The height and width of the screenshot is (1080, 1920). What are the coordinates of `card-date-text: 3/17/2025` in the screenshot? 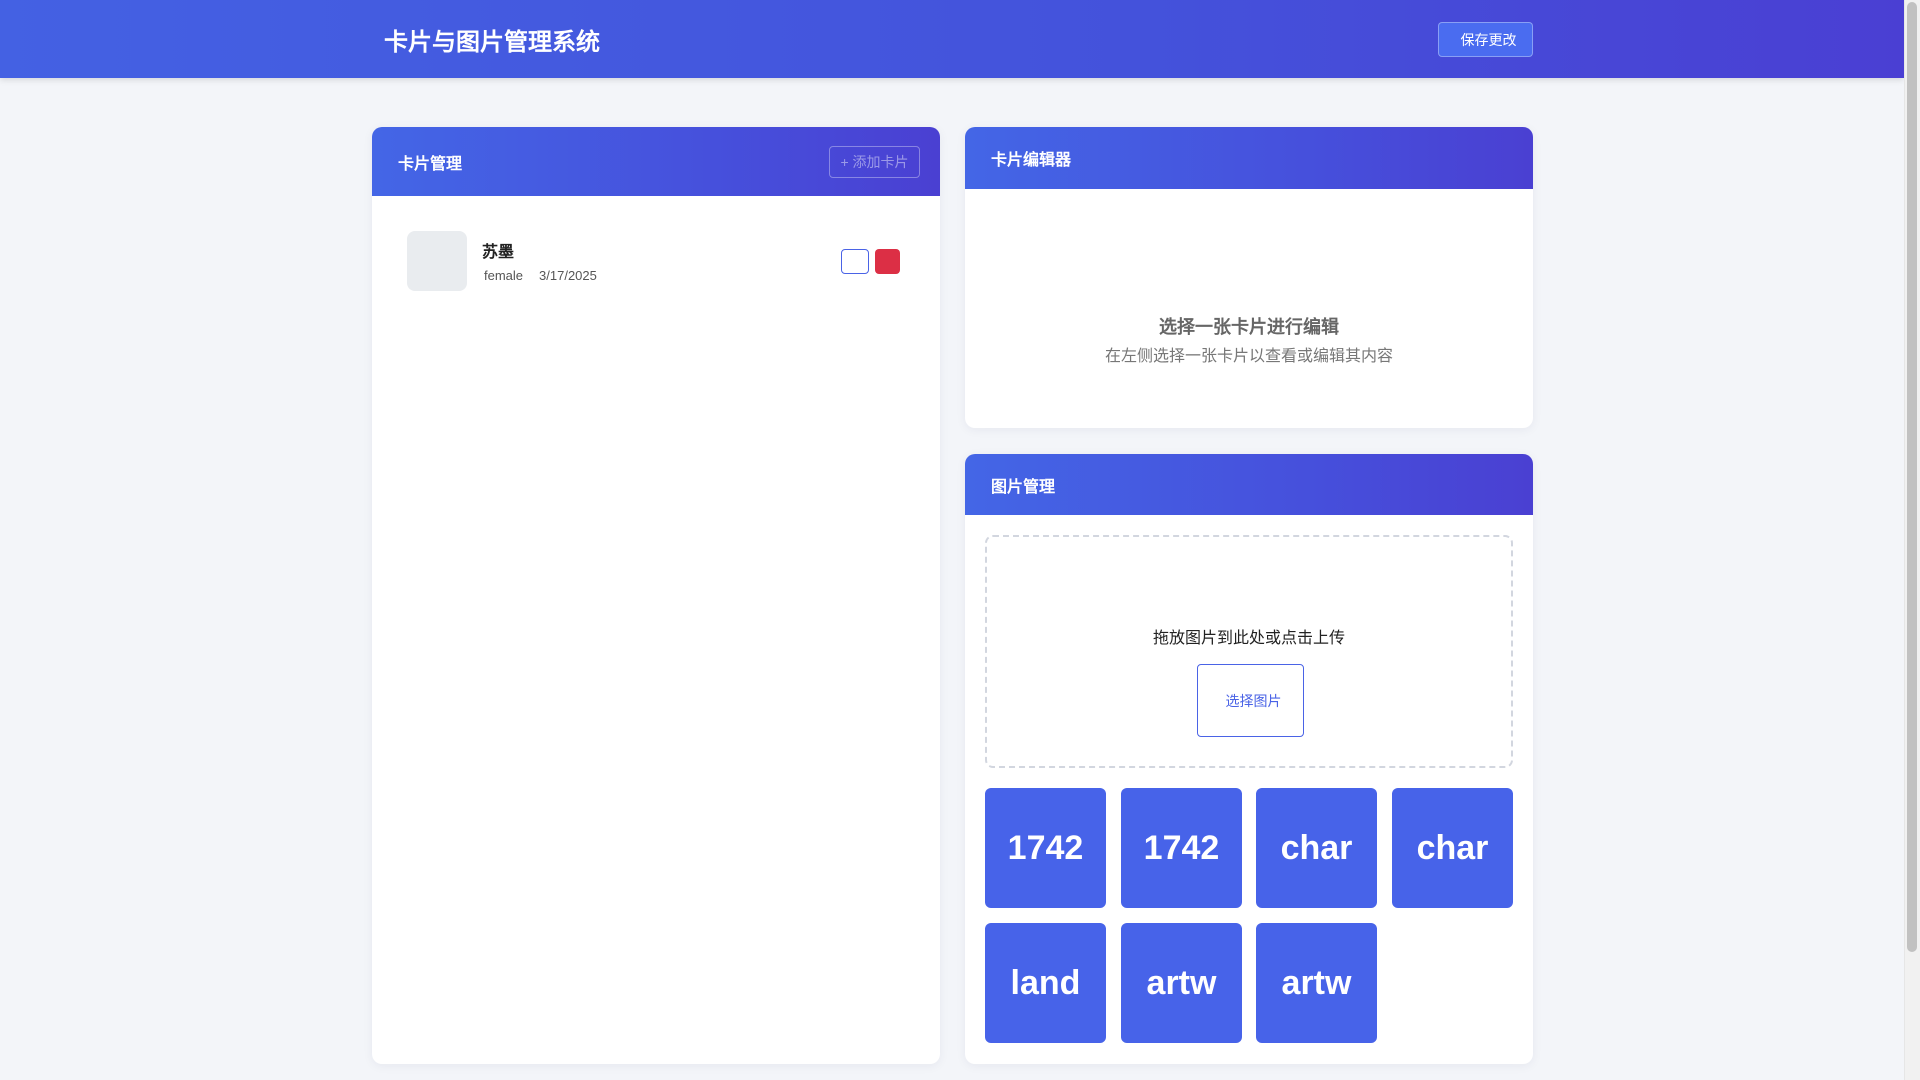 It's located at (568, 275).